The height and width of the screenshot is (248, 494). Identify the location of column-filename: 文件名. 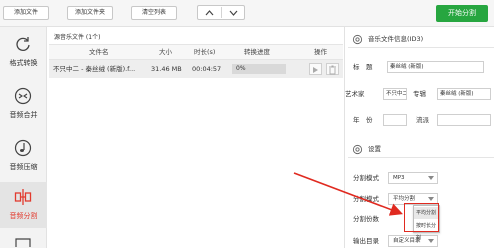
(99, 52).